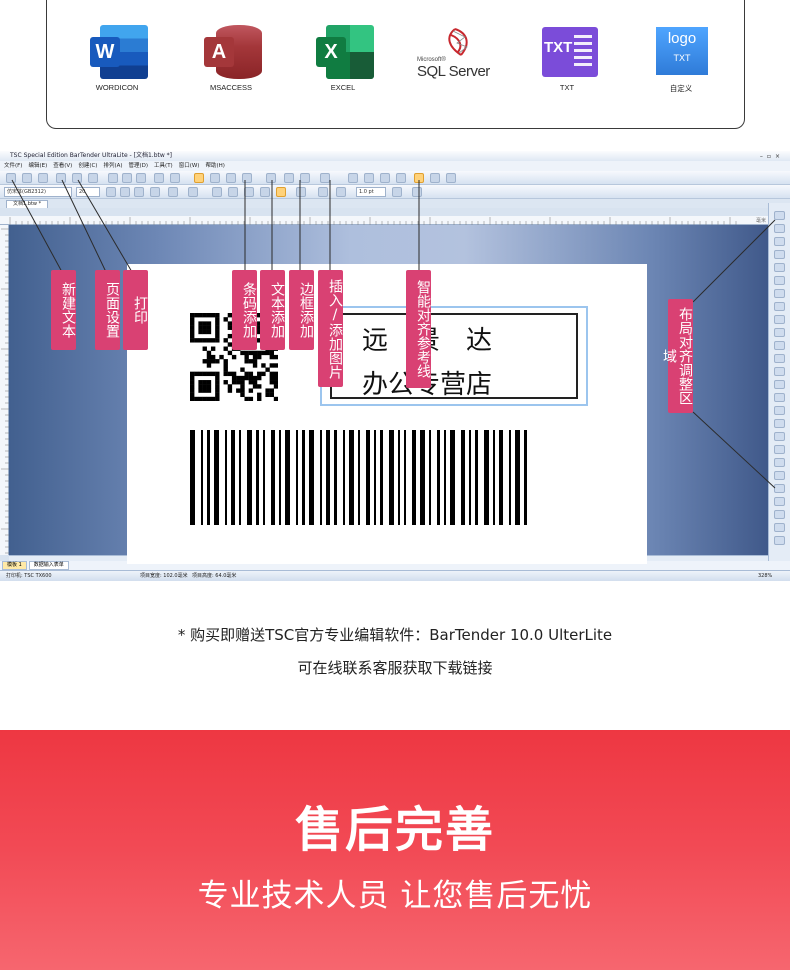 Image resolution: width=790 pixels, height=976 pixels. What do you see at coordinates (387, 477) in the screenshot?
I see `barcode-1d` at bounding box center [387, 477].